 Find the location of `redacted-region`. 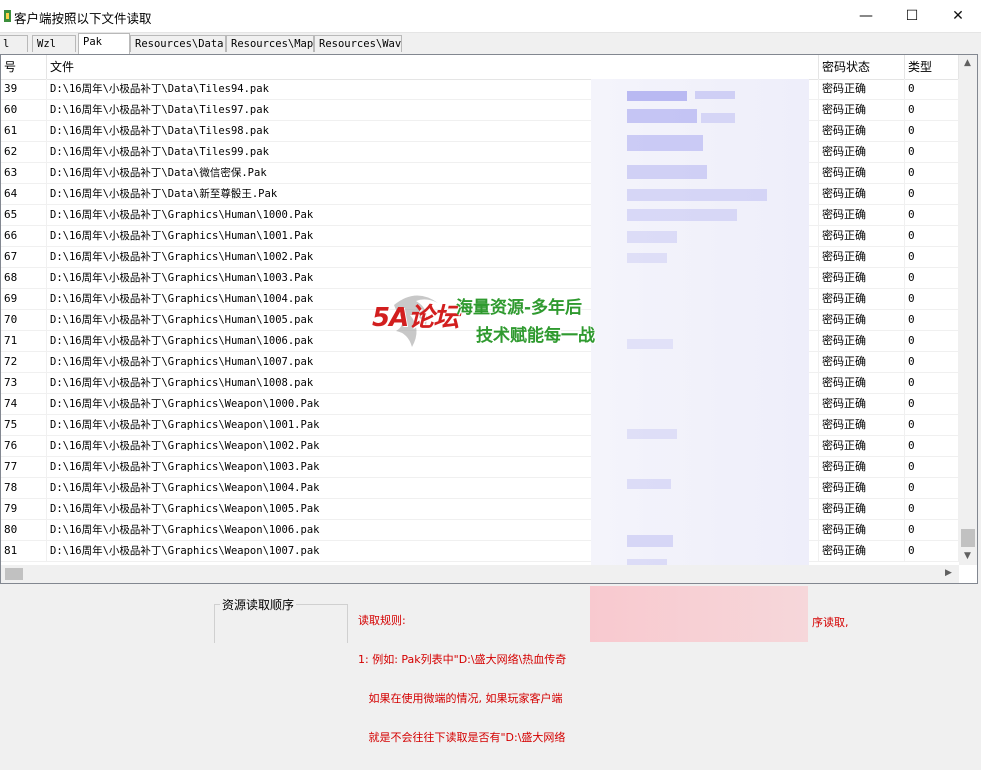

redacted-region is located at coordinates (700, 331).